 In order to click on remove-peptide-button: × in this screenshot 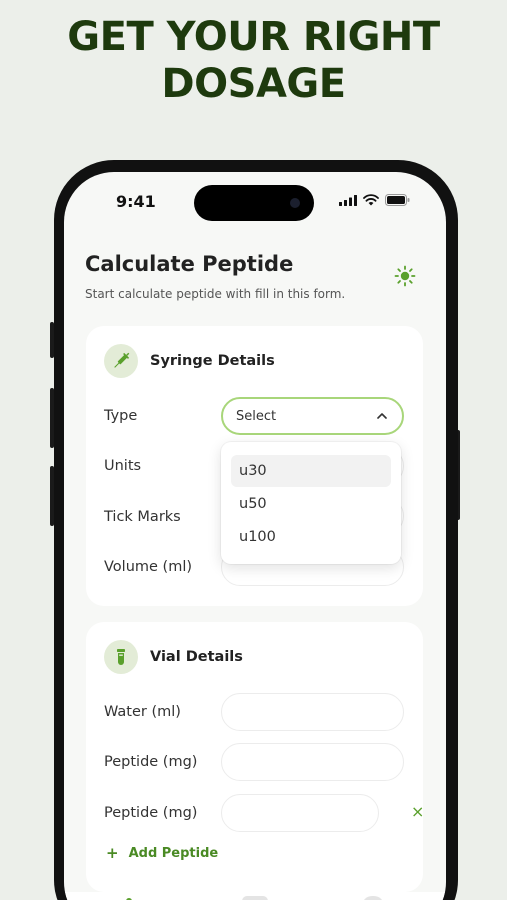, I will do `click(417, 811)`.